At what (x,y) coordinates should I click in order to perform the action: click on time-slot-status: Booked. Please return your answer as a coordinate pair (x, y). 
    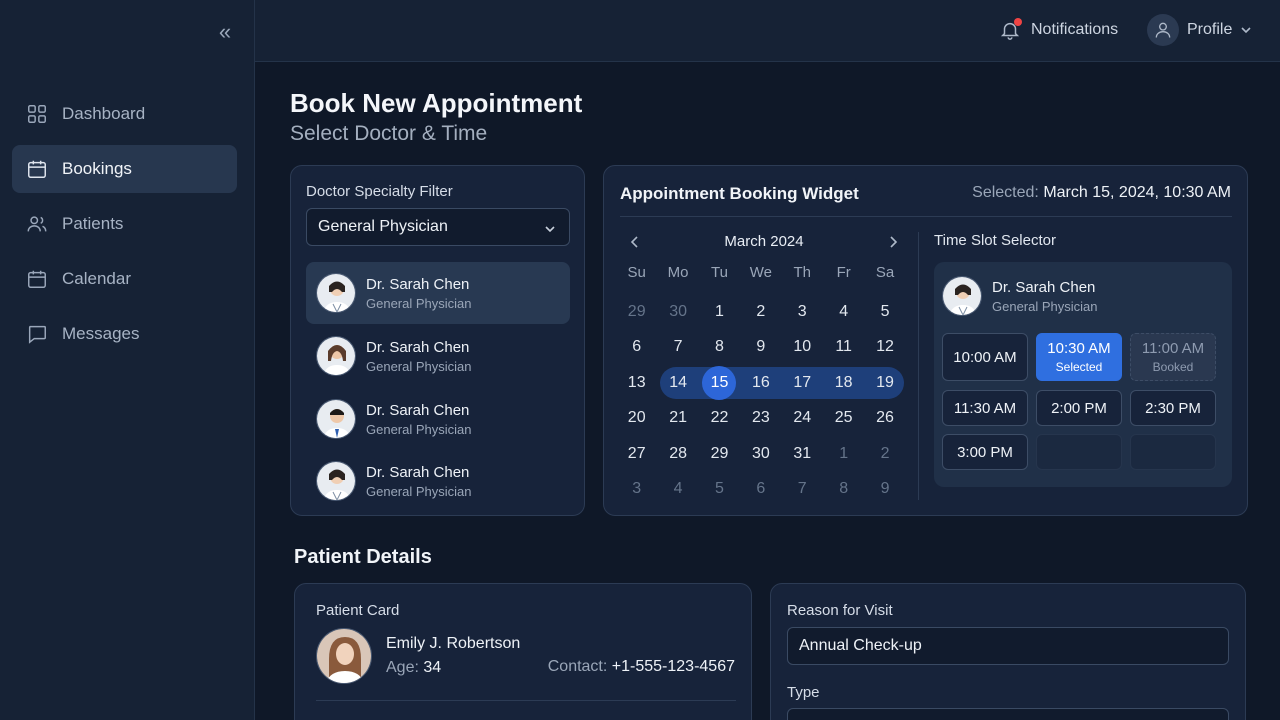
    Looking at the image, I should click on (1173, 367).